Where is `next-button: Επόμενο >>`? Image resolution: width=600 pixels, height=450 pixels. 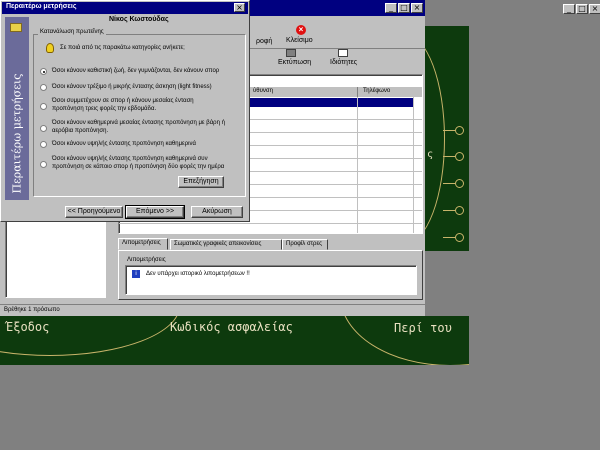
next-button: Επόμενο >> is located at coordinates (155, 212).